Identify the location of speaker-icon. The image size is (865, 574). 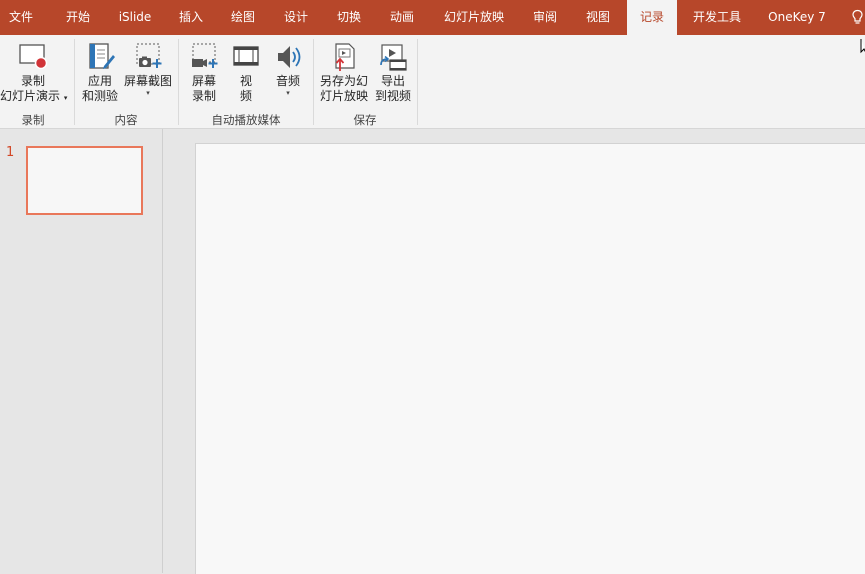
(289, 57).